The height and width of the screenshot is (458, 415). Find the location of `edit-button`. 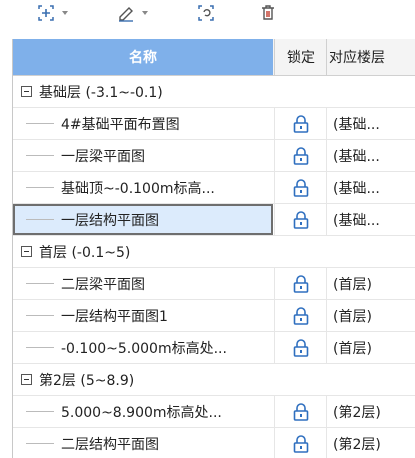

edit-button is located at coordinates (132, 13).